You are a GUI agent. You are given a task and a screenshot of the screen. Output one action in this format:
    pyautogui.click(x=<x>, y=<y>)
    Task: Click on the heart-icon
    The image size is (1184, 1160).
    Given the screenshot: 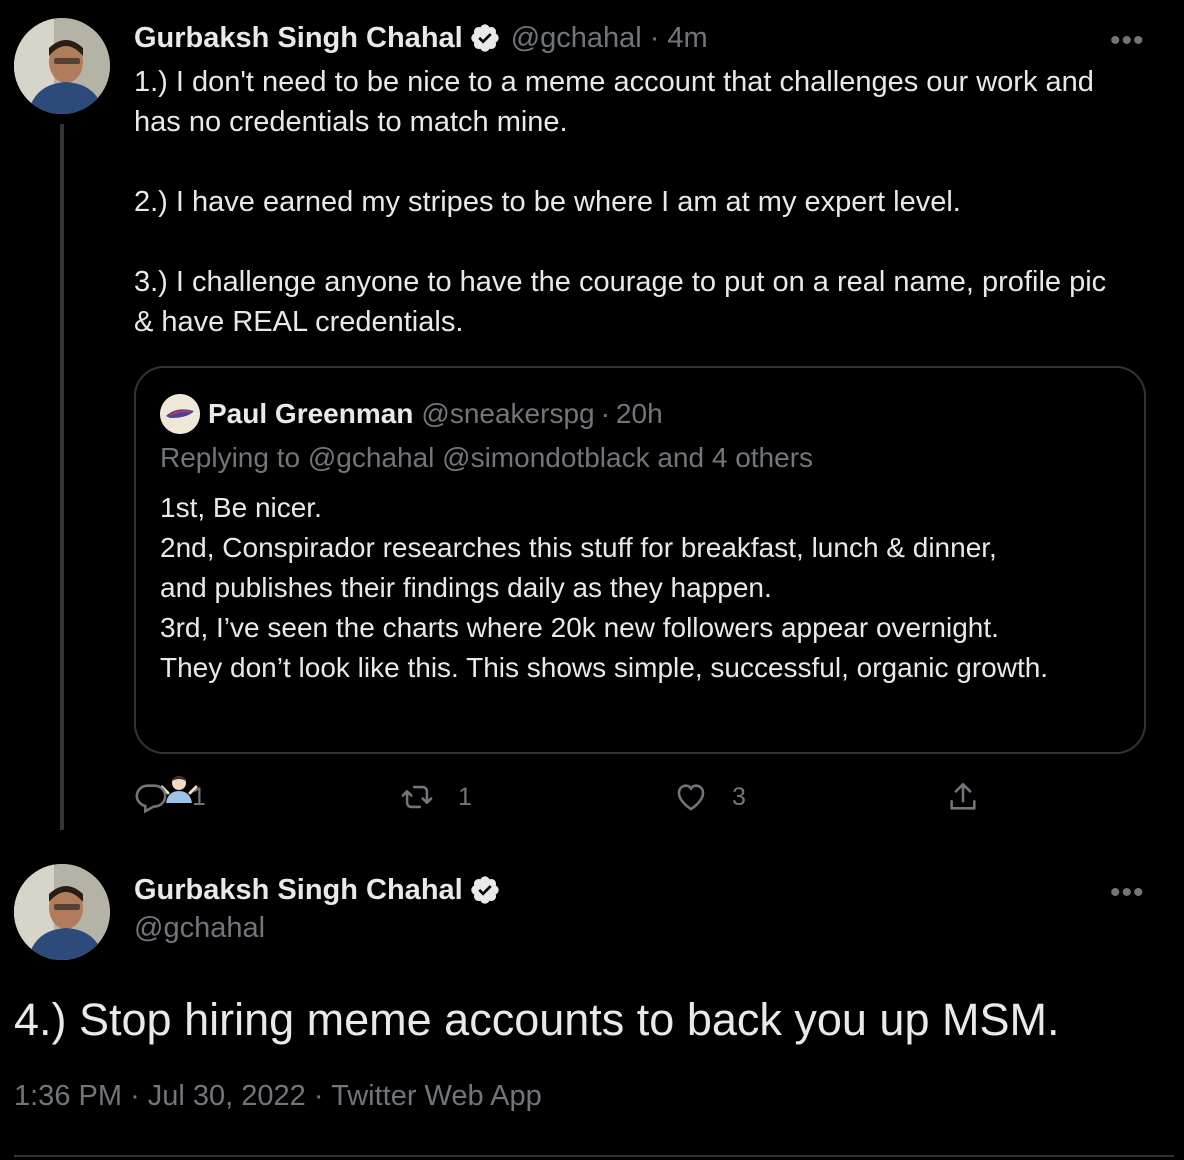 What is the action you would take?
    pyautogui.click(x=691, y=797)
    